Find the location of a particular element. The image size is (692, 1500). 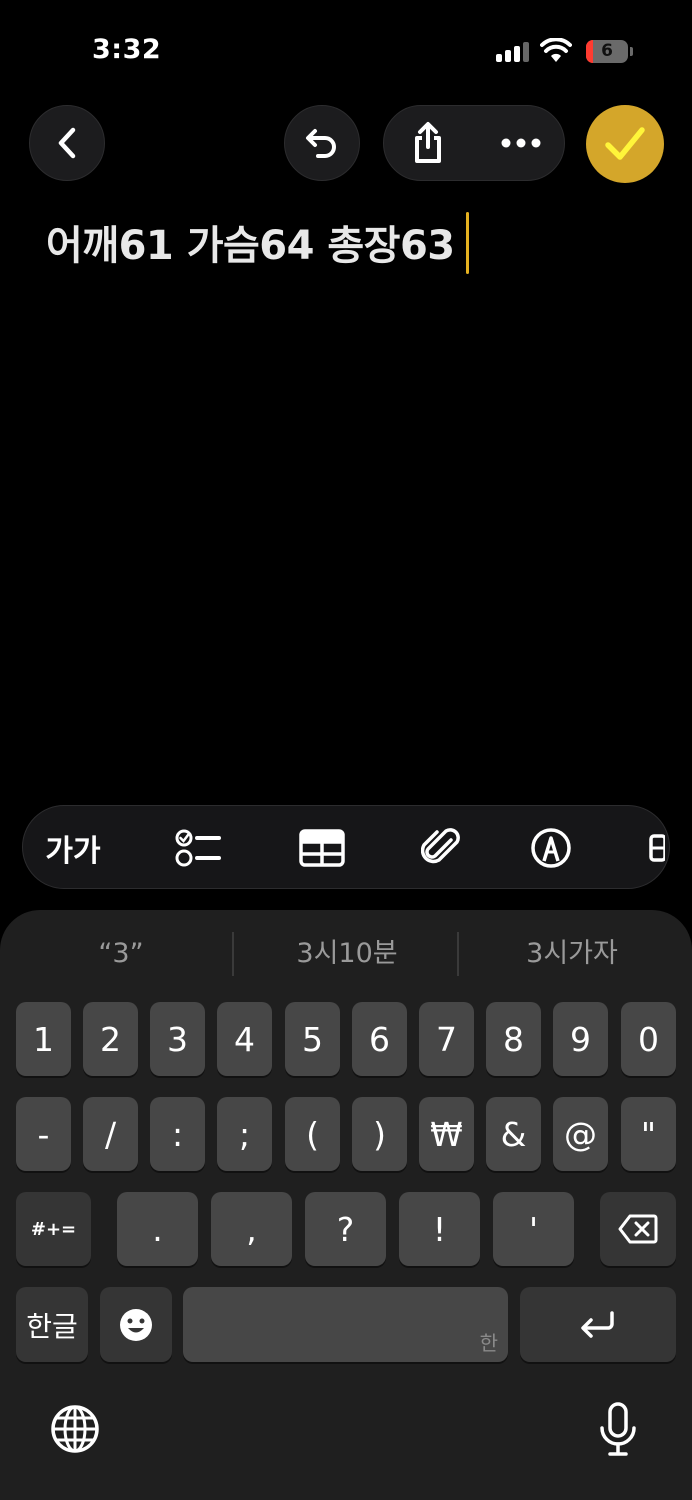

emoji-key is located at coordinates (136, 1324).